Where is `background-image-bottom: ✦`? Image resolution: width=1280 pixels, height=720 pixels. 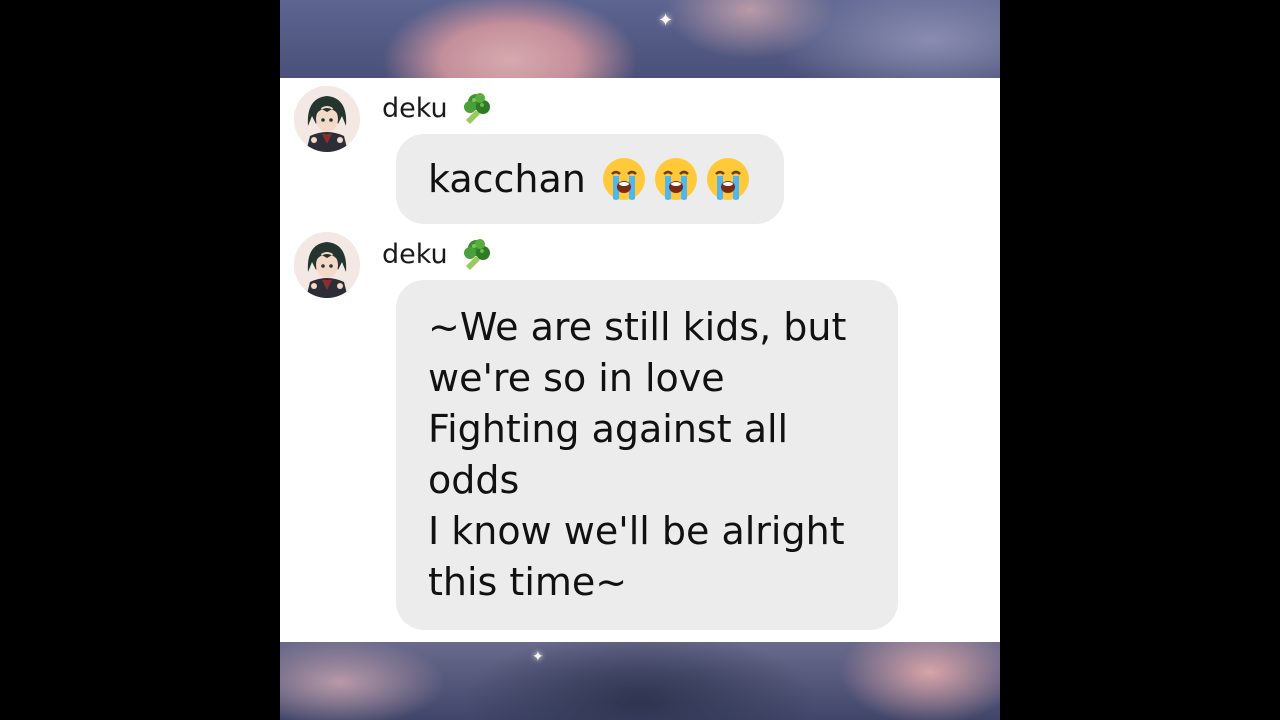
background-image-bottom: ✦ is located at coordinates (640, 681).